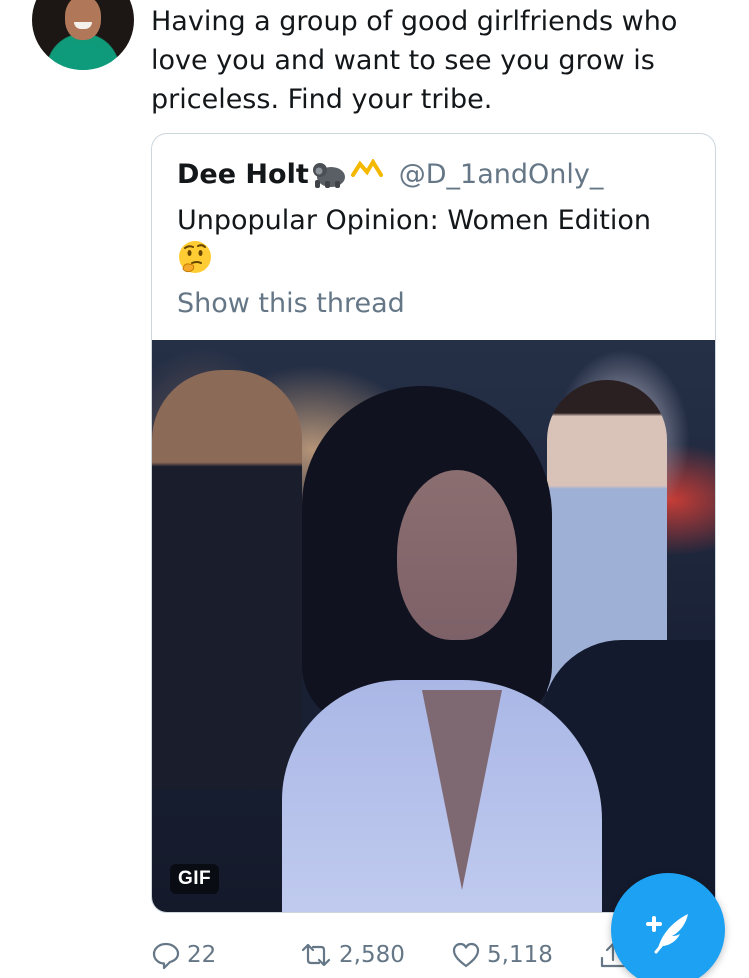 Image resolution: width=749 pixels, height=978 pixels. Describe the element at coordinates (466, 955) in the screenshot. I see `heart-icon` at that location.